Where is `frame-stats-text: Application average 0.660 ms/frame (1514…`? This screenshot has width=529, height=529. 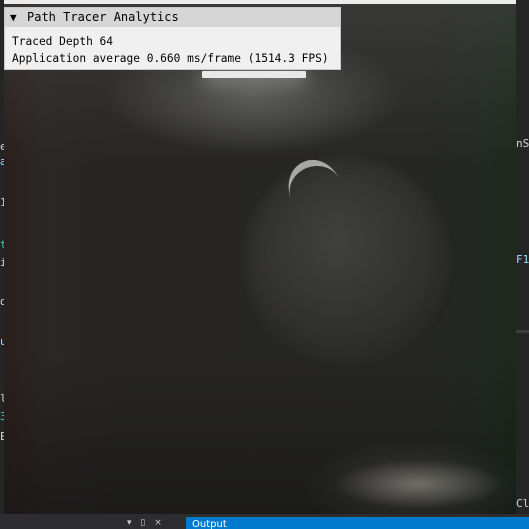
frame-stats-text: Application average 0.660 ms/frame (1514… is located at coordinates (170, 58).